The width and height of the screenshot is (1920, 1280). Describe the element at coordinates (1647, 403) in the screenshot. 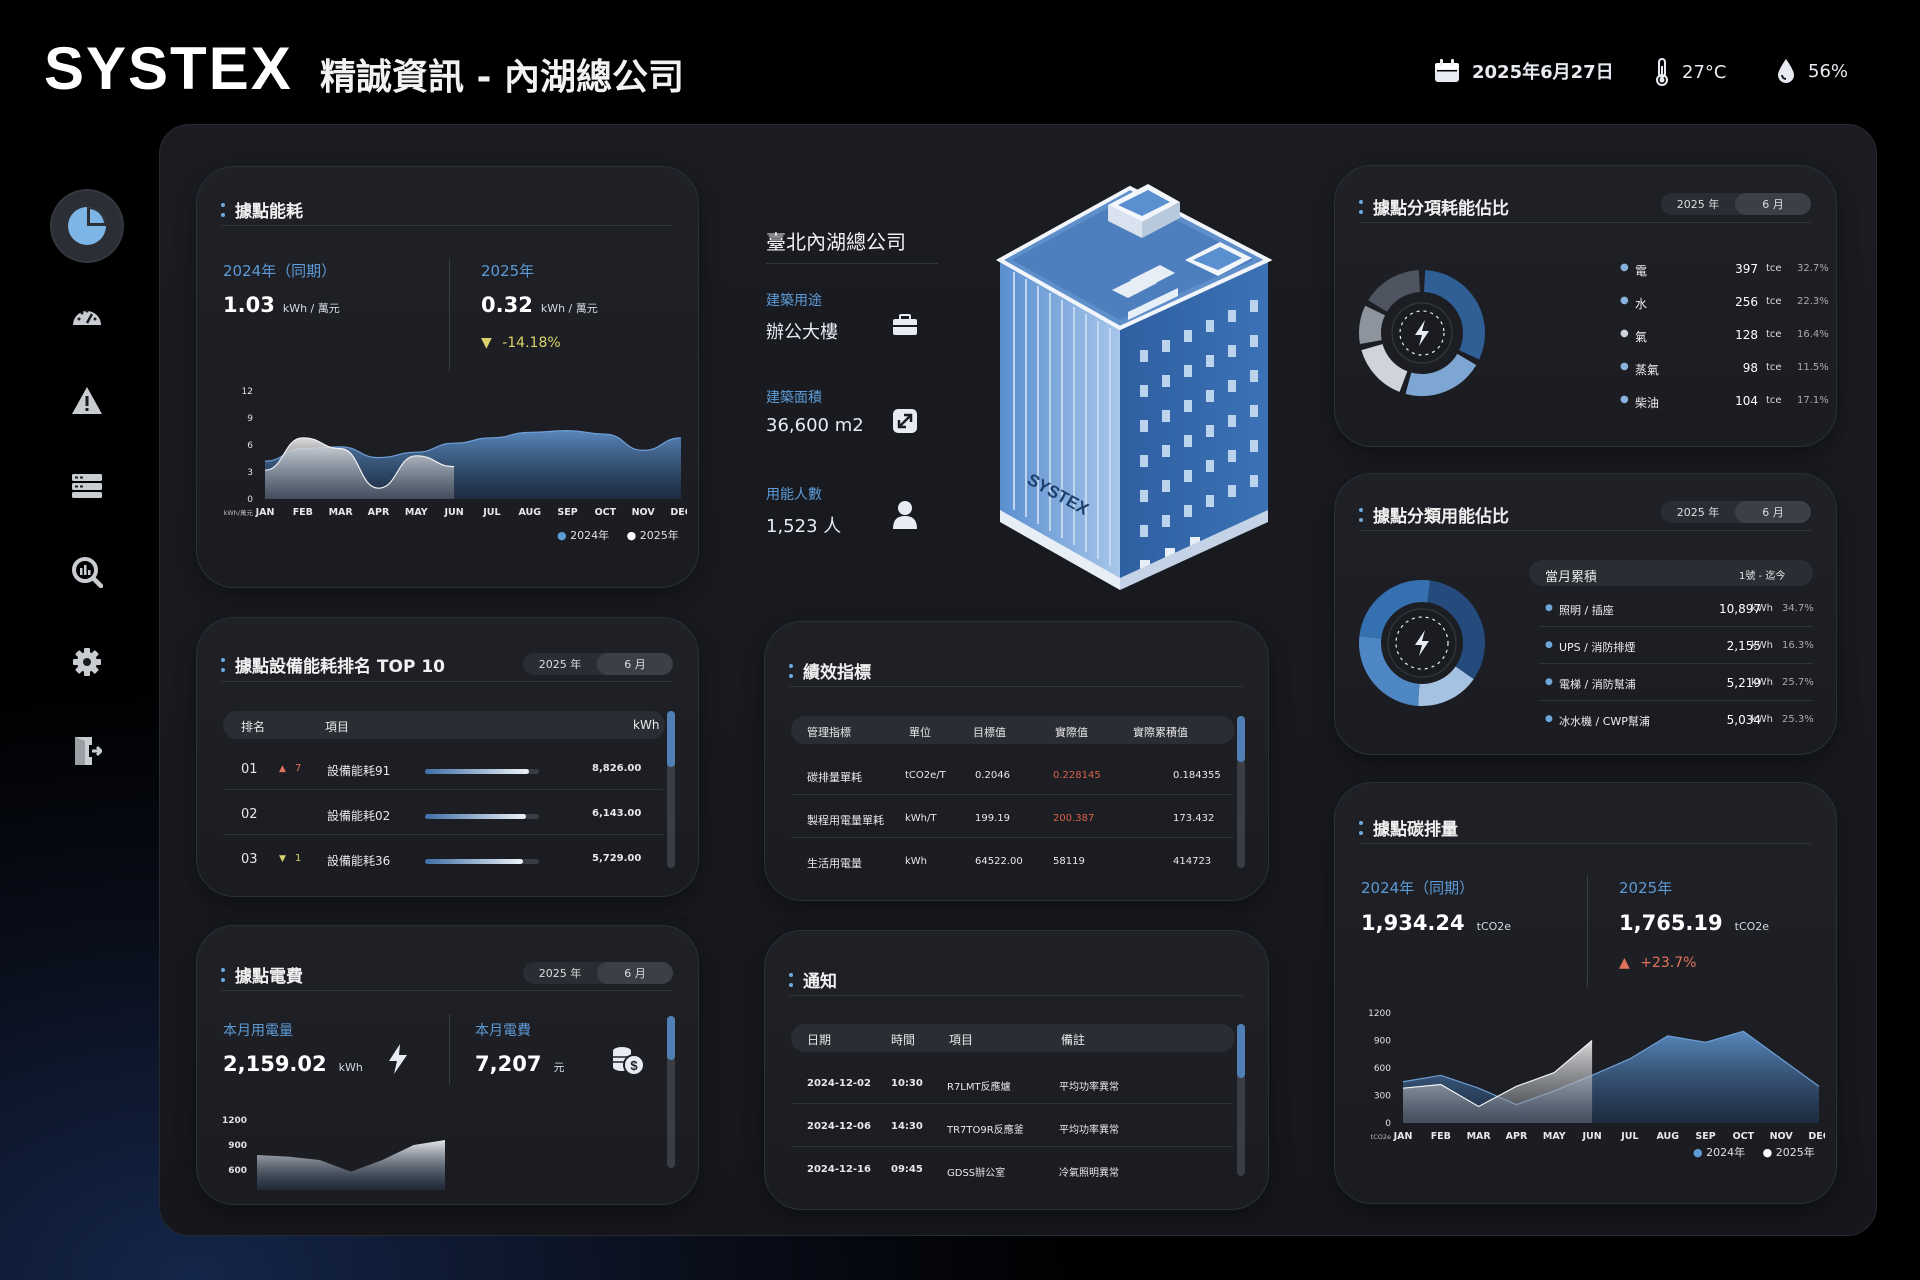

I see `legend-name: 柴油` at that location.